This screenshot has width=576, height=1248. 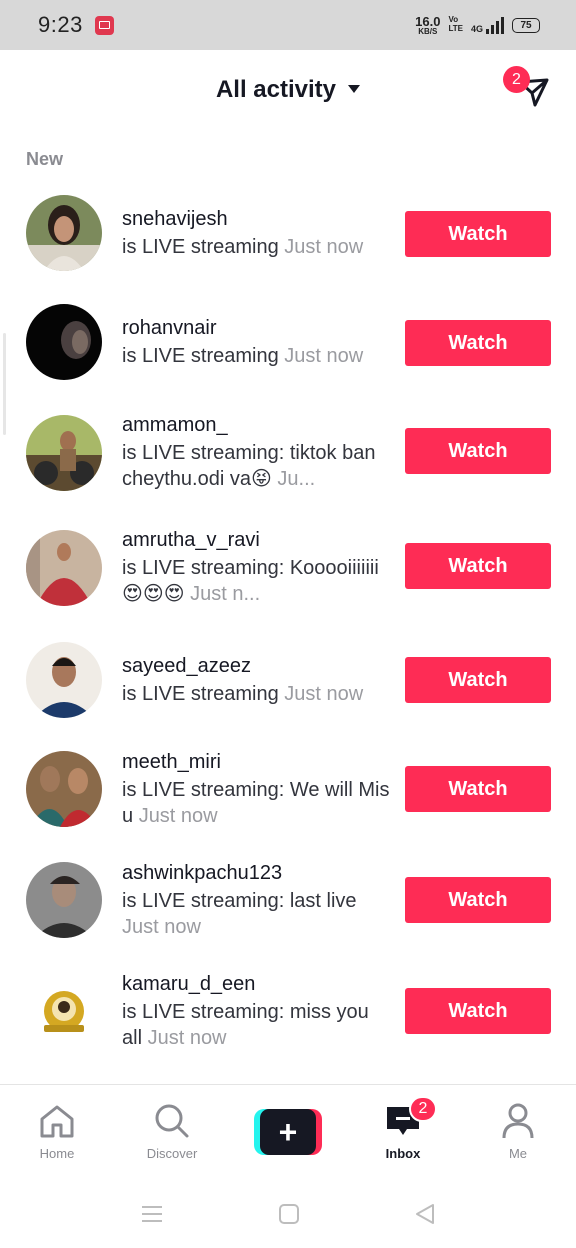 What do you see at coordinates (455, 28) in the screenshot?
I see `volte-bottom: LTE` at bounding box center [455, 28].